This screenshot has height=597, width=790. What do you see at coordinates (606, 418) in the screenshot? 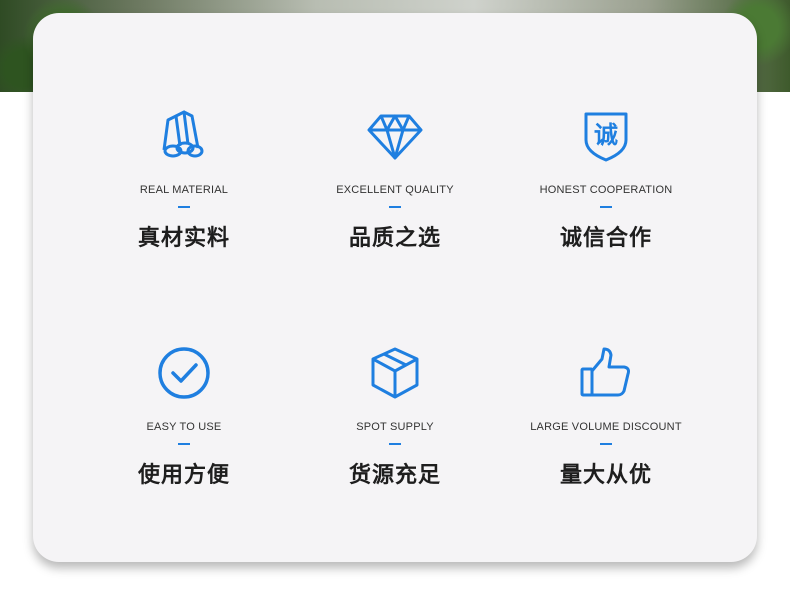
I see `feature-volume-discount: LARGE VOLUME DISCOUNT 量大从优` at bounding box center [606, 418].